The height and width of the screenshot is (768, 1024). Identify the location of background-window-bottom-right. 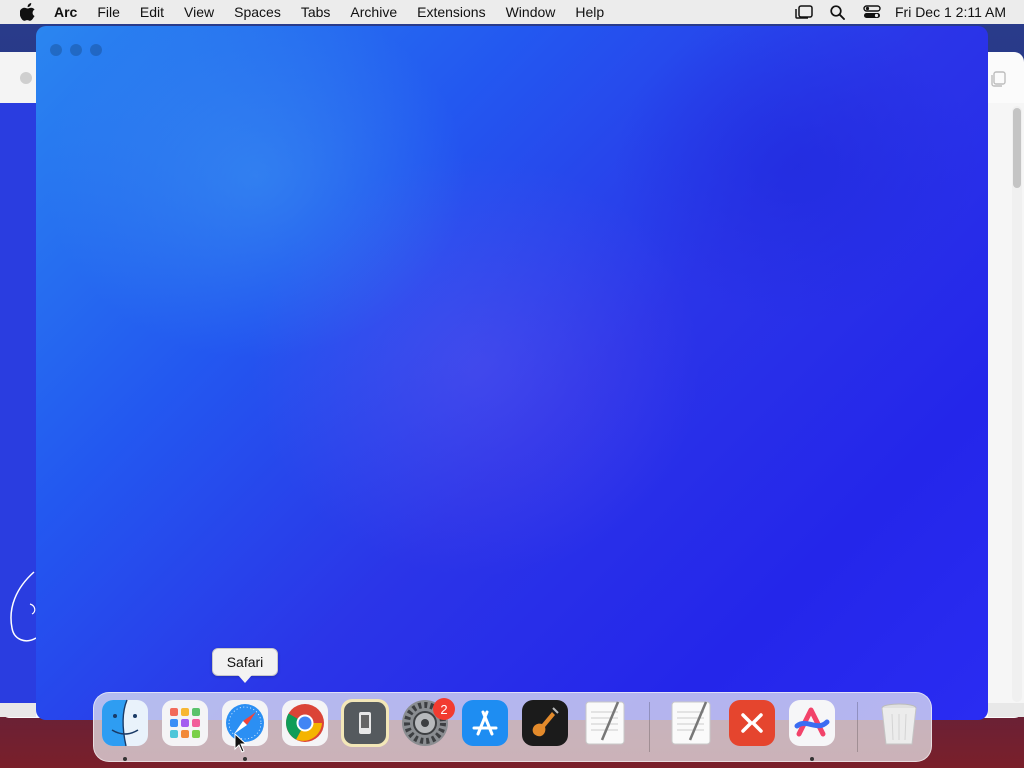
(1006, 710).